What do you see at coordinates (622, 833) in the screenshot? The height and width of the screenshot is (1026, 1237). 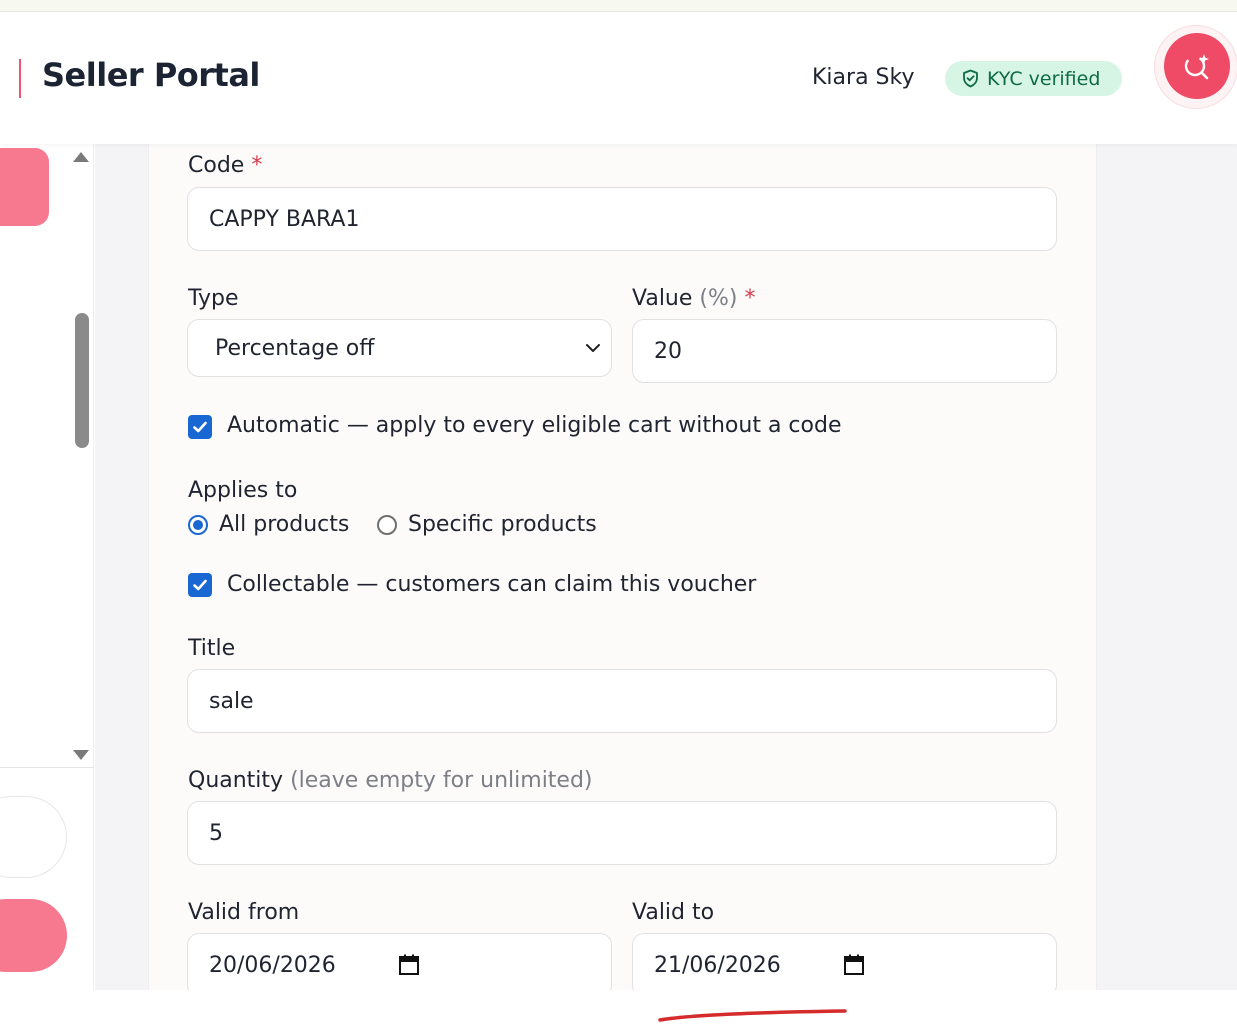 I see `quantity-input: 5` at bounding box center [622, 833].